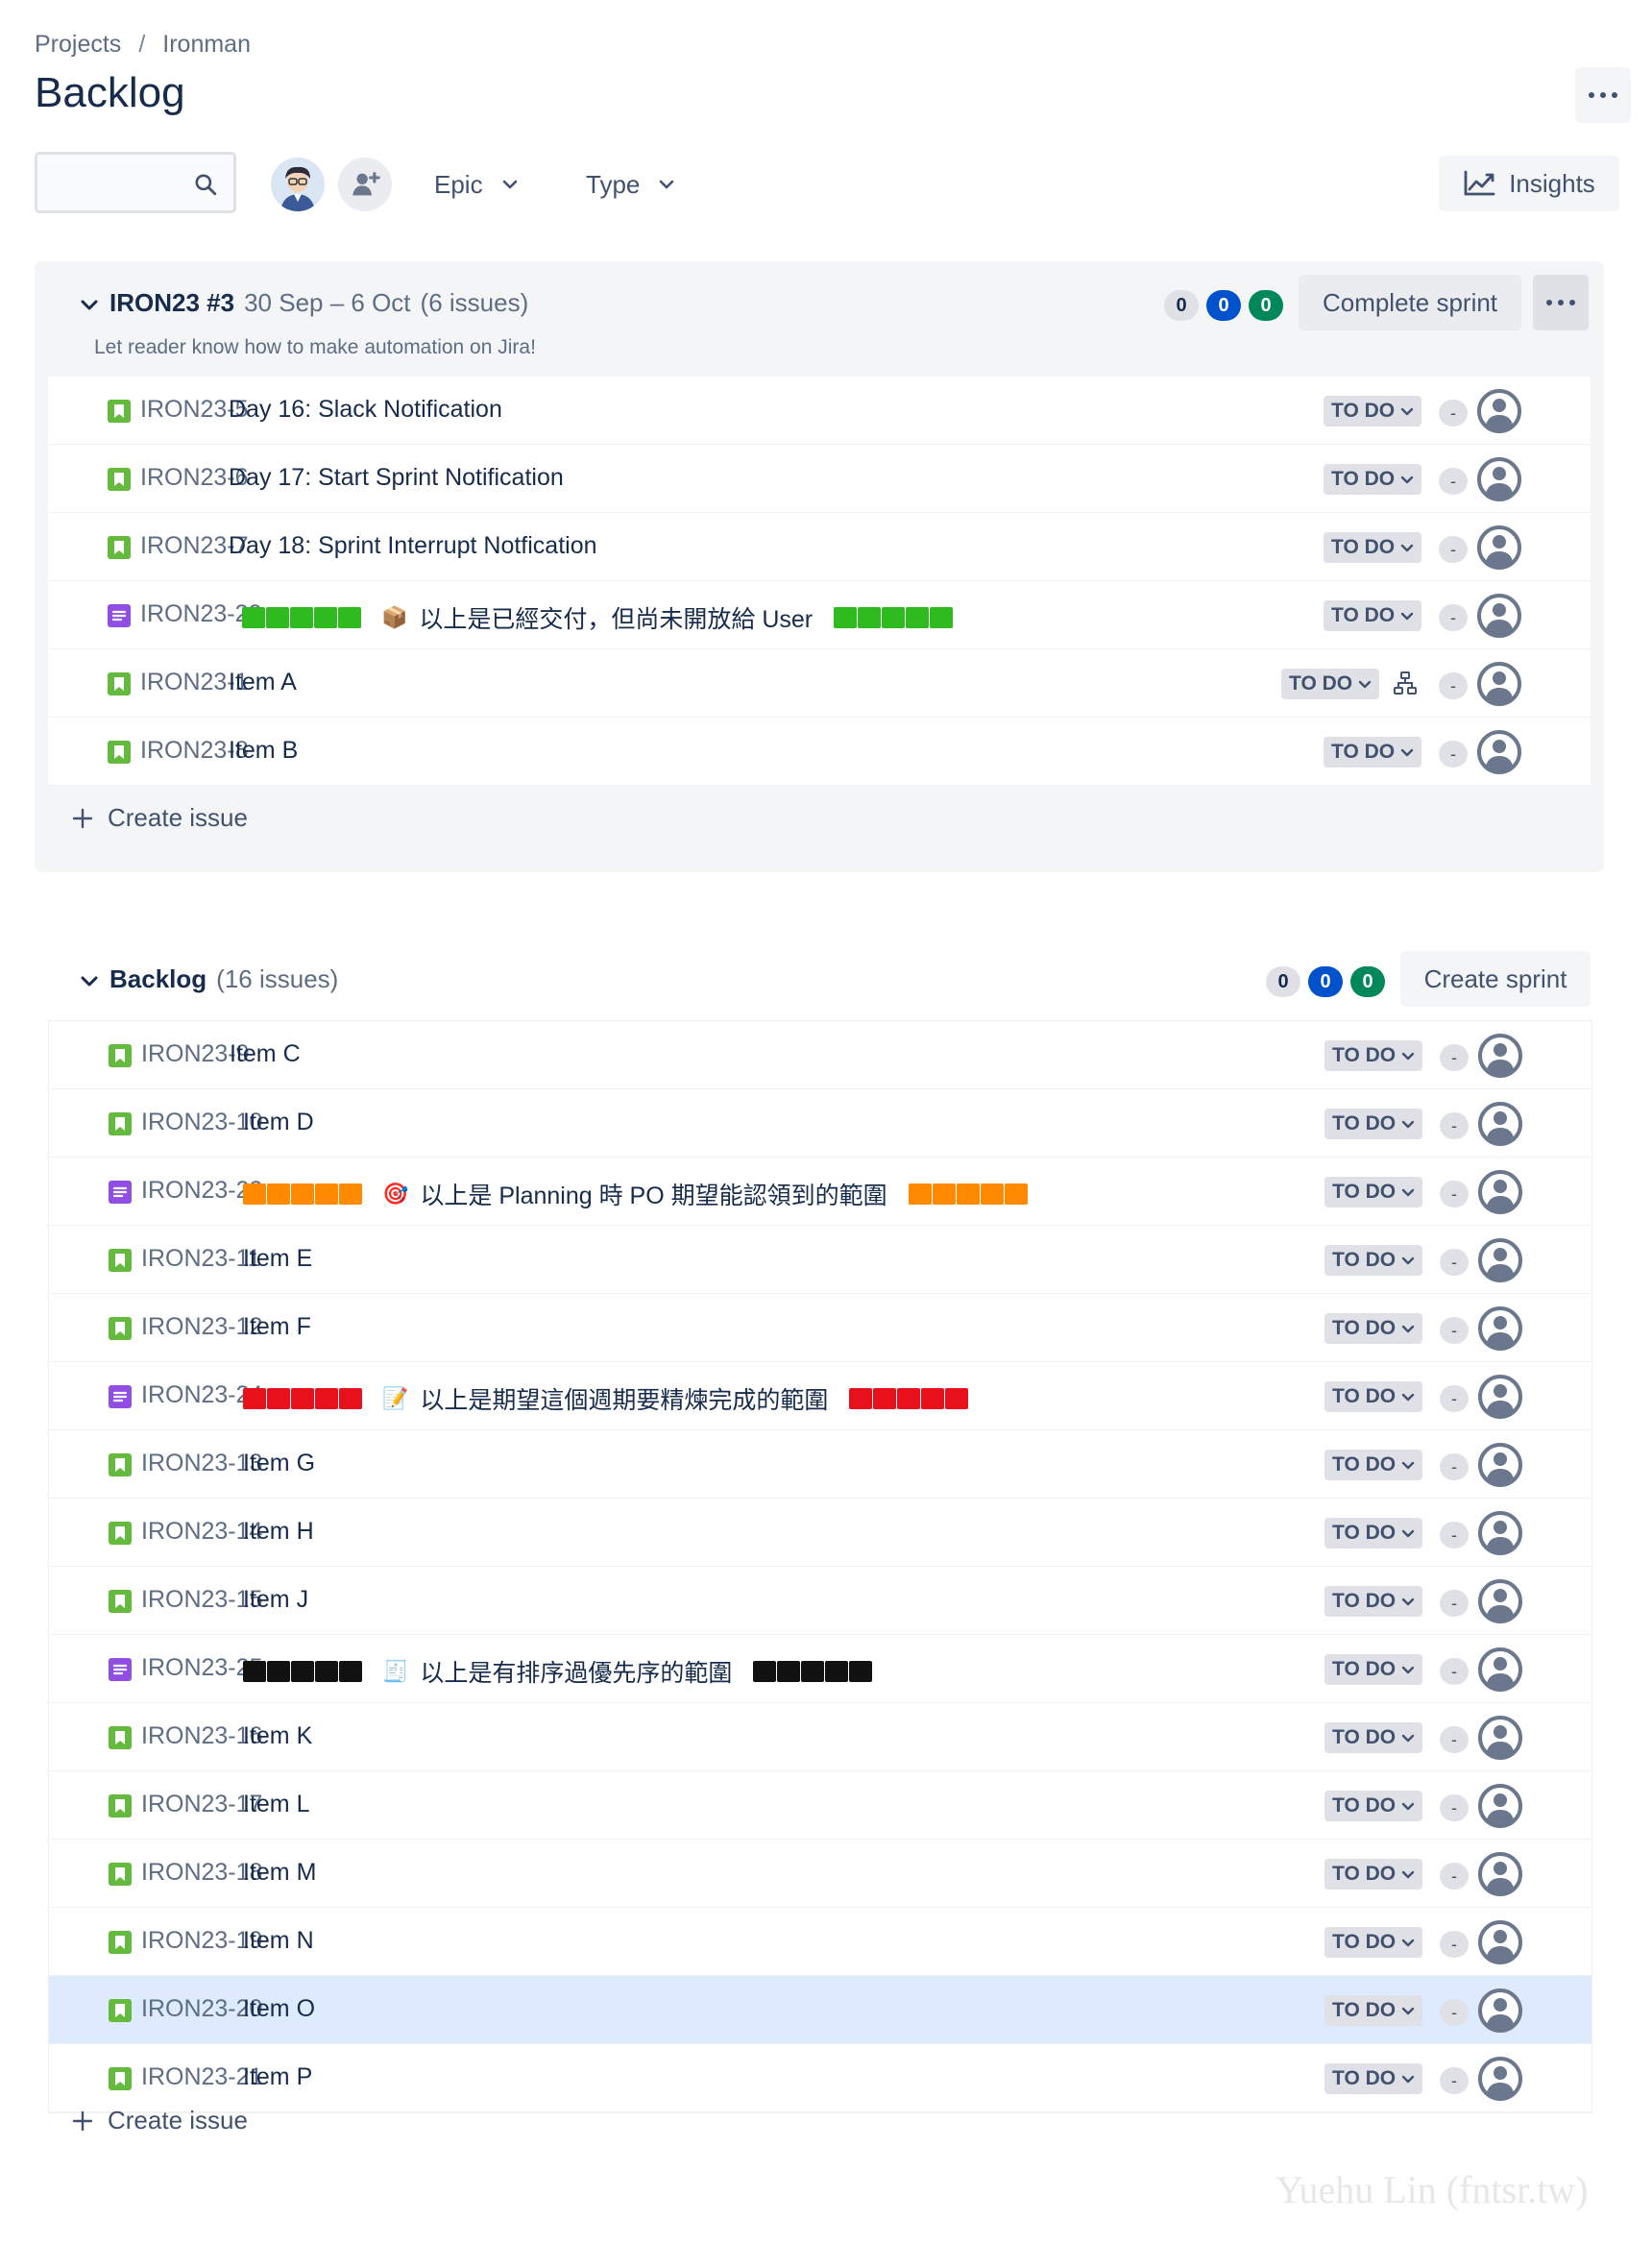 Image resolution: width=1652 pixels, height=2244 pixels. Describe the element at coordinates (413, 546) in the screenshot. I see `issue-summary: Day 18: Sprint Interrupt Notfication` at that location.